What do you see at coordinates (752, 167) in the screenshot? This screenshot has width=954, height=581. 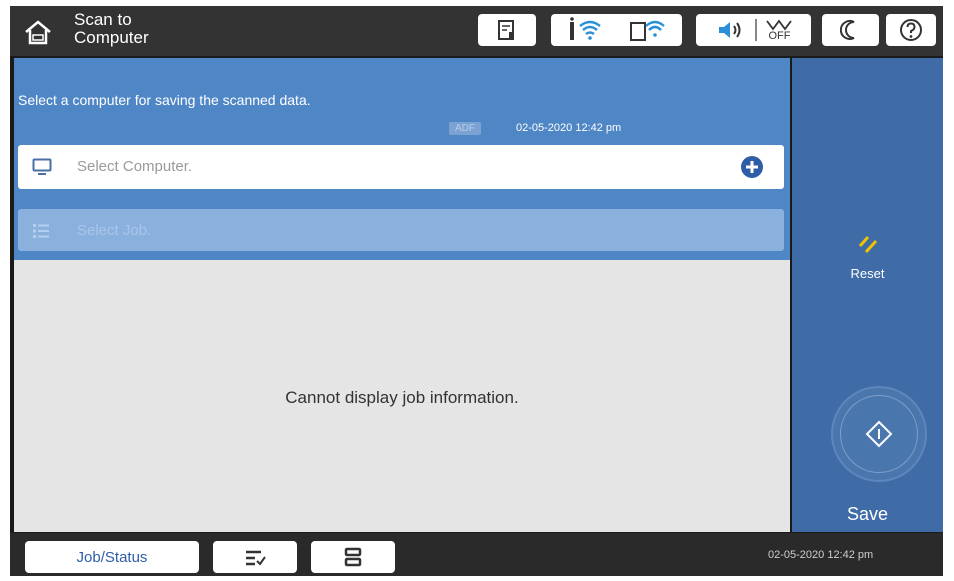 I see `add-computer-icon` at bounding box center [752, 167].